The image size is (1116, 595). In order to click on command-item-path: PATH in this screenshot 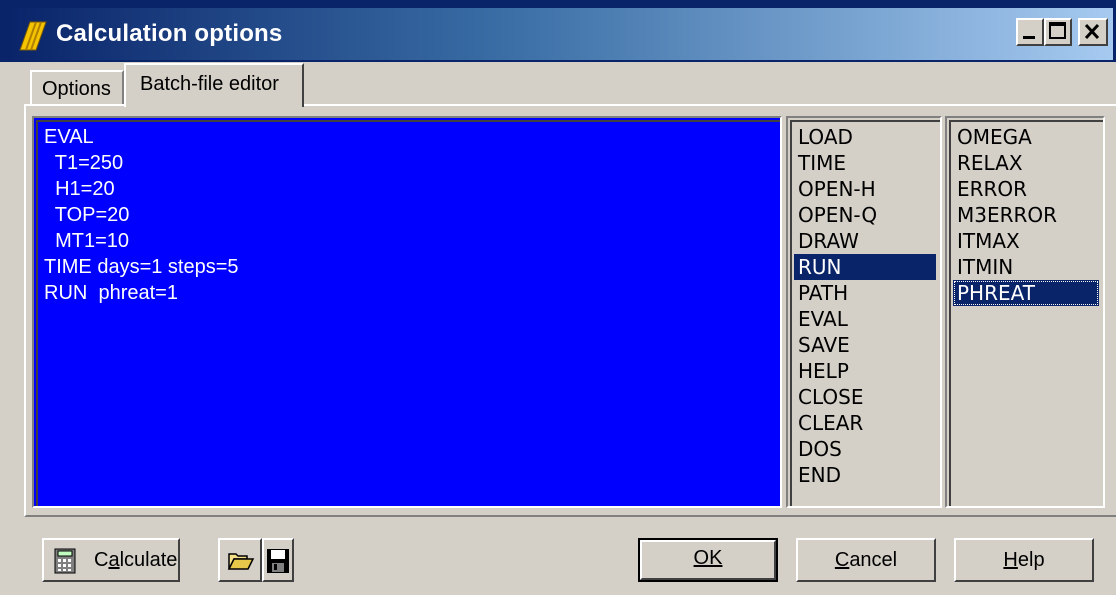, I will do `click(865, 293)`.